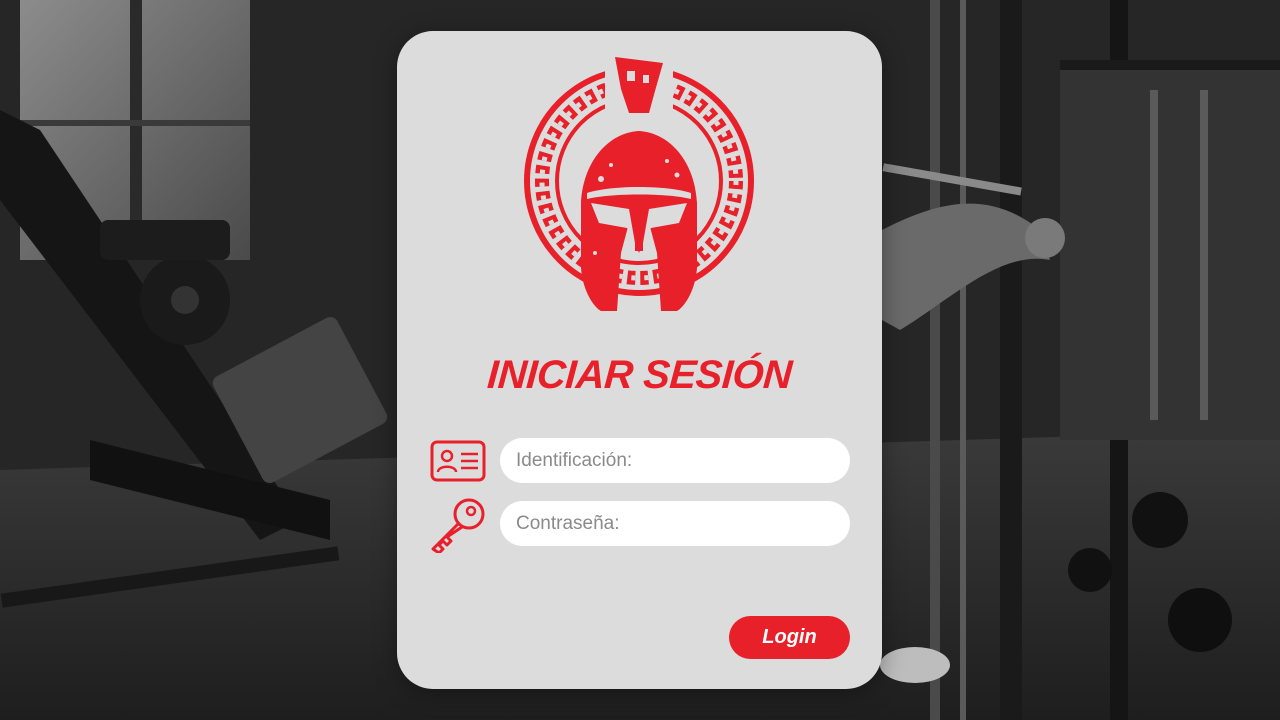 The height and width of the screenshot is (720, 1280). What do you see at coordinates (639, 375) in the screenshot?
I see `page-title: INICIAR SESIÓN` at bounding box center [639, 375].